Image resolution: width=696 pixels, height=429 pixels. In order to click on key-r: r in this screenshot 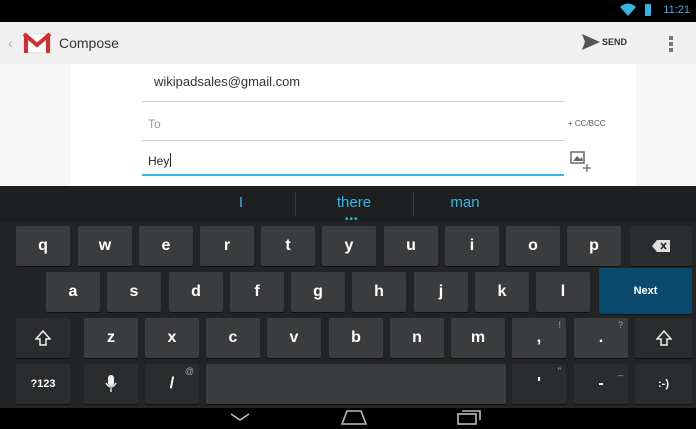, I will do `click(227, 246)`.